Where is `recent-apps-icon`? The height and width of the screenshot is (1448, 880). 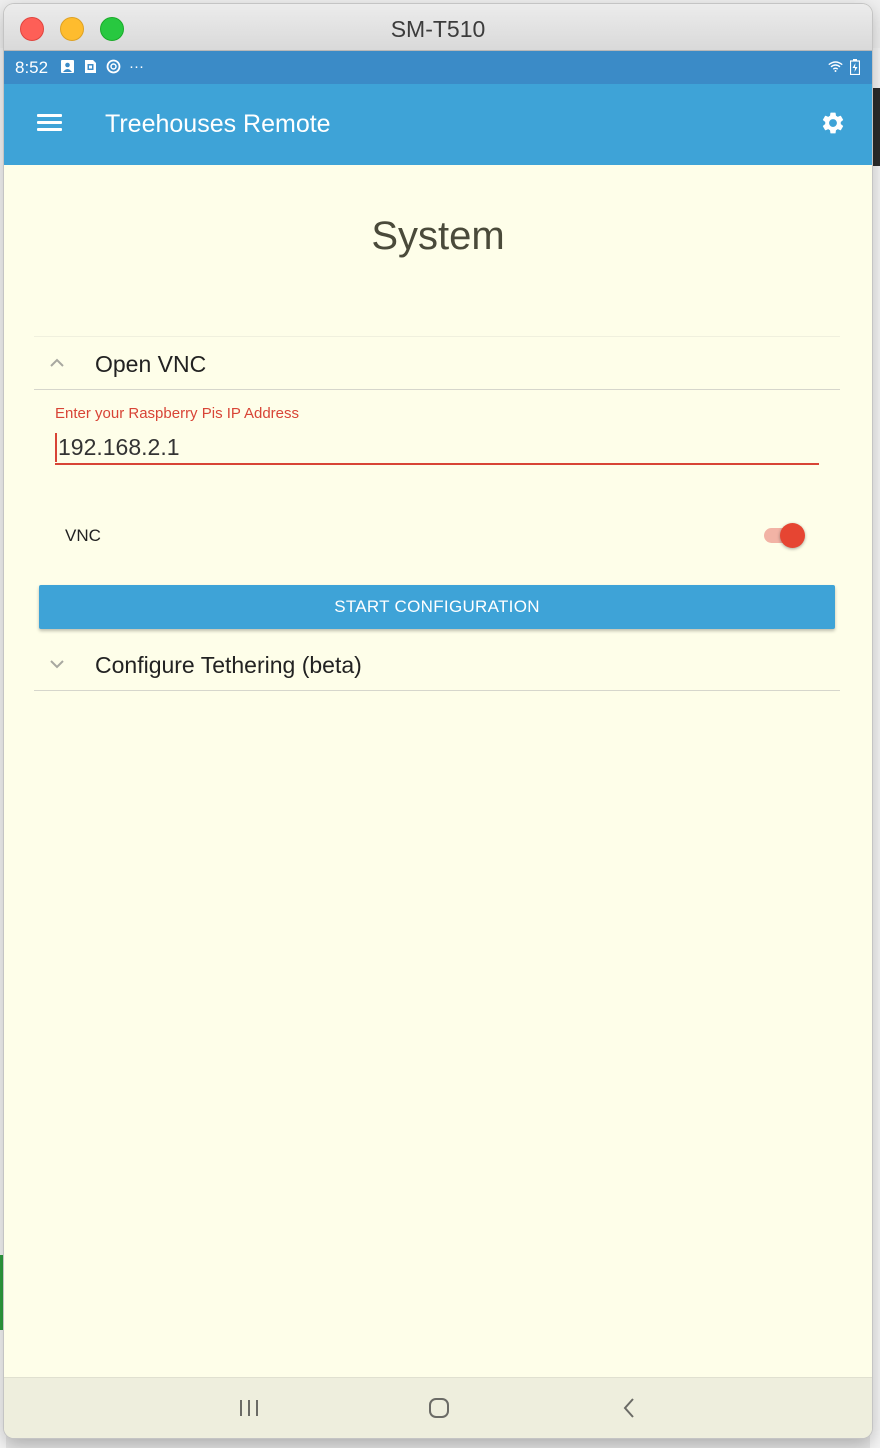 recent-apps-icon is located at coordinates (249, 1408).